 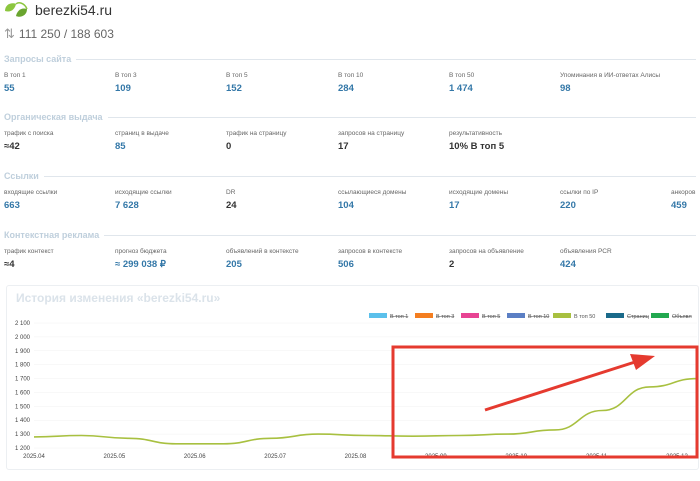 What do you see at coordinates (23, 435) in the screenshot?
I see `y-tick-label: 1 300` at bounding box center [23, 435].